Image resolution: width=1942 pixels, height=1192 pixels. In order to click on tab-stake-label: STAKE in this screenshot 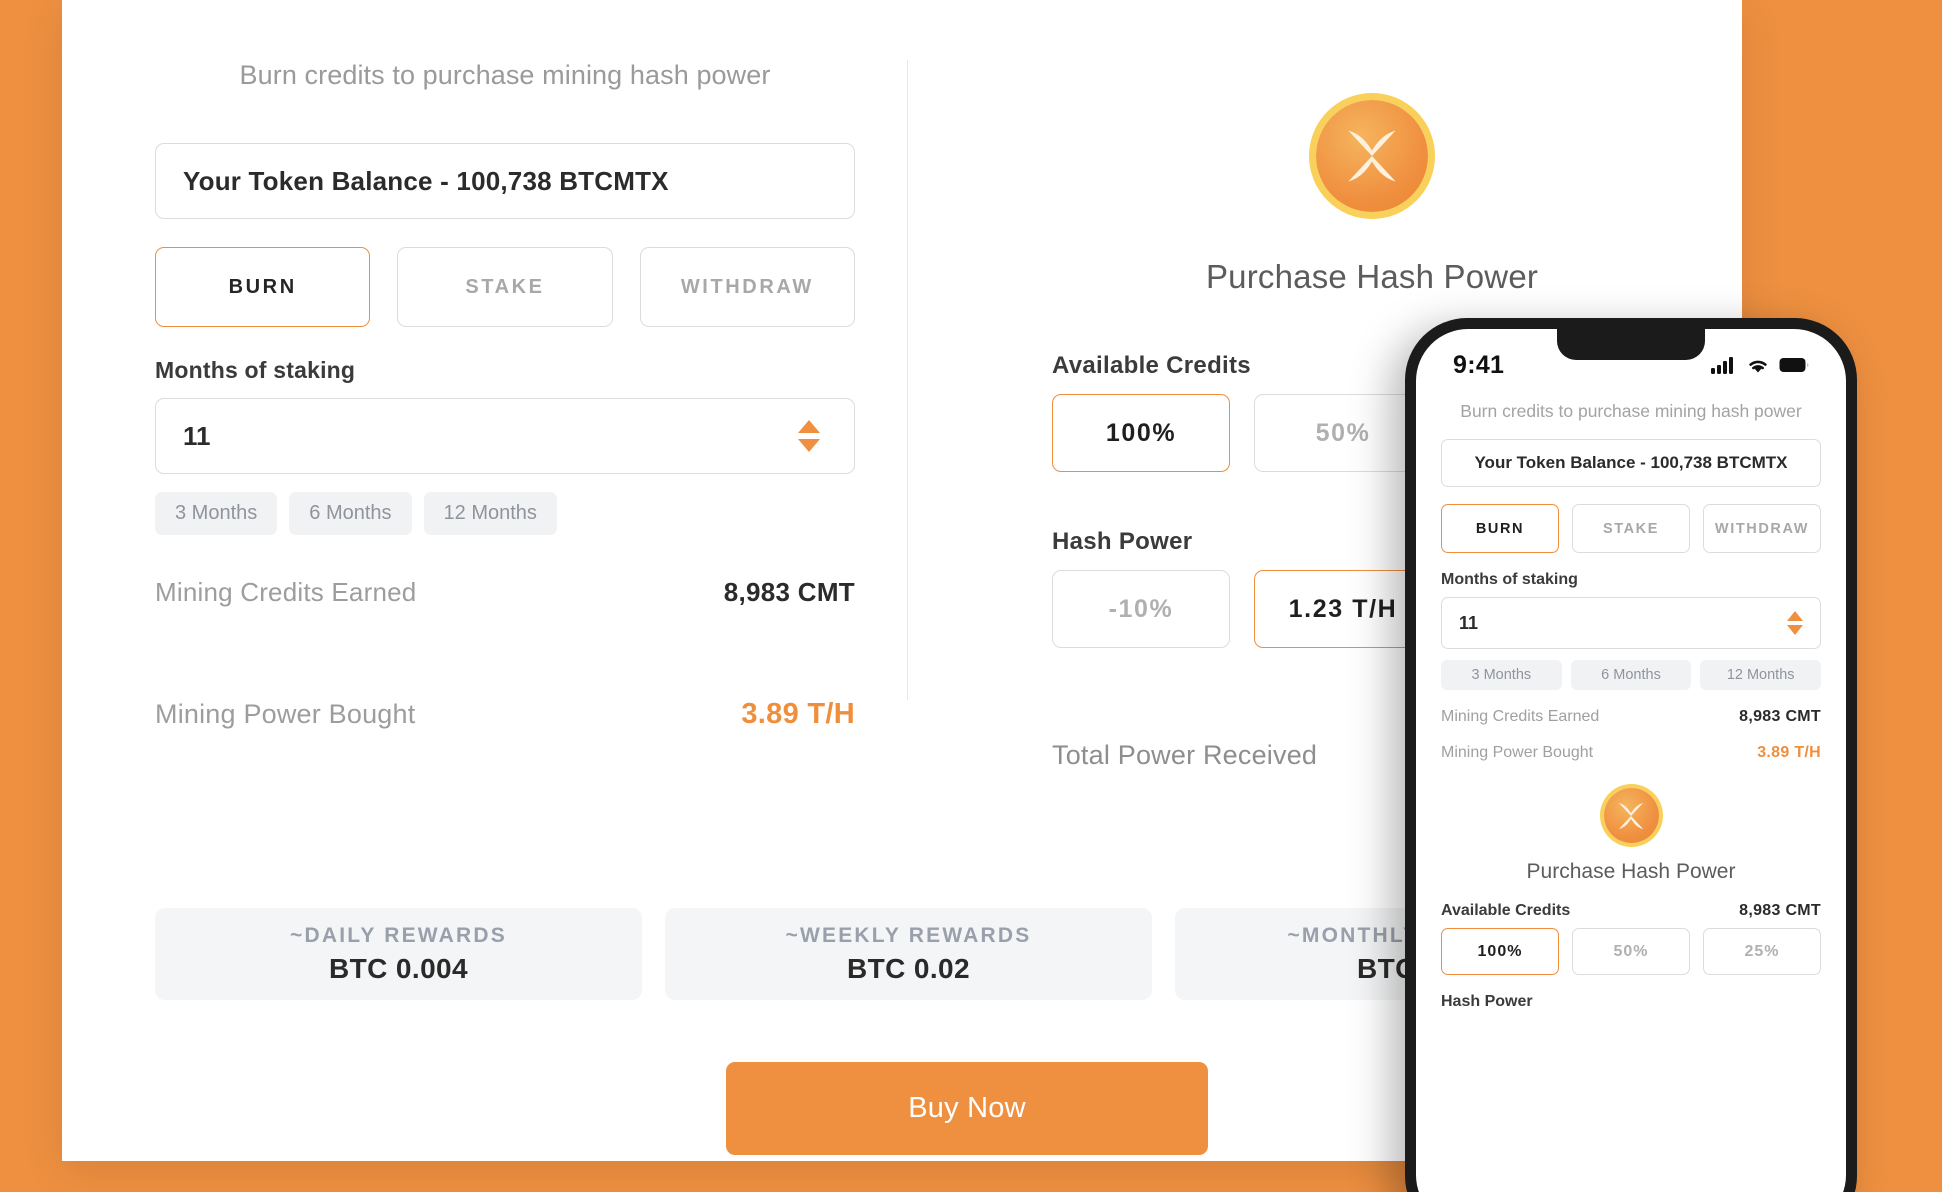, I will do `click(505, 286)`.